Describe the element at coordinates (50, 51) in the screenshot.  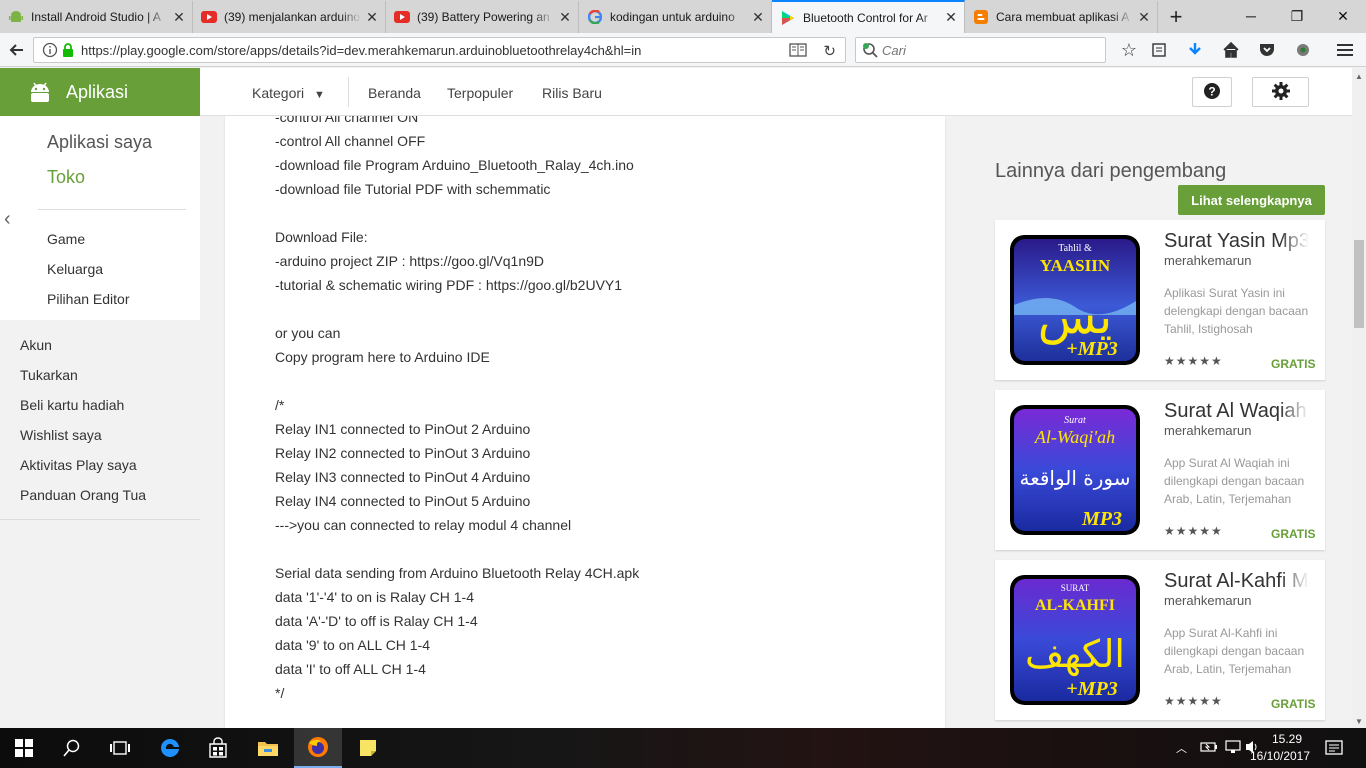
I see `info-icon` at that location.